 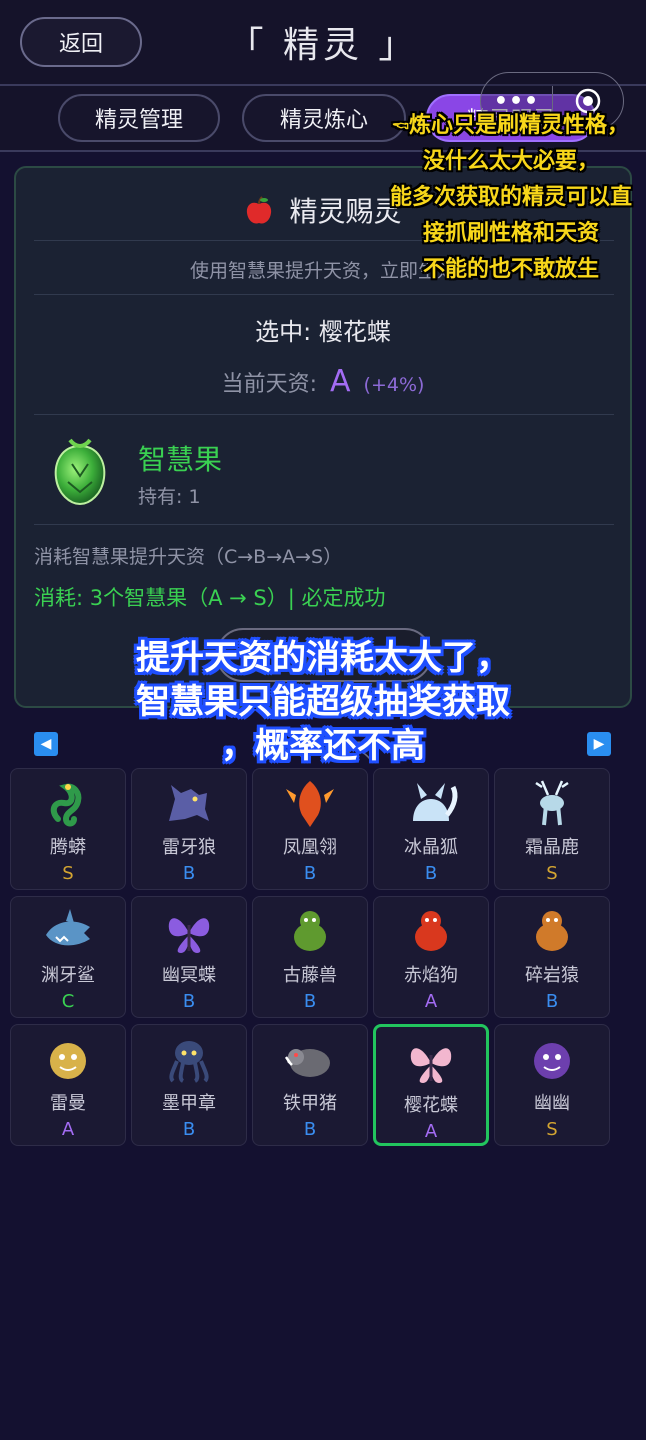 What do you see at coordinates (68, 1001) in the screenshot?
I see `sprite-grade: C` at bounding box center [68, 1001].